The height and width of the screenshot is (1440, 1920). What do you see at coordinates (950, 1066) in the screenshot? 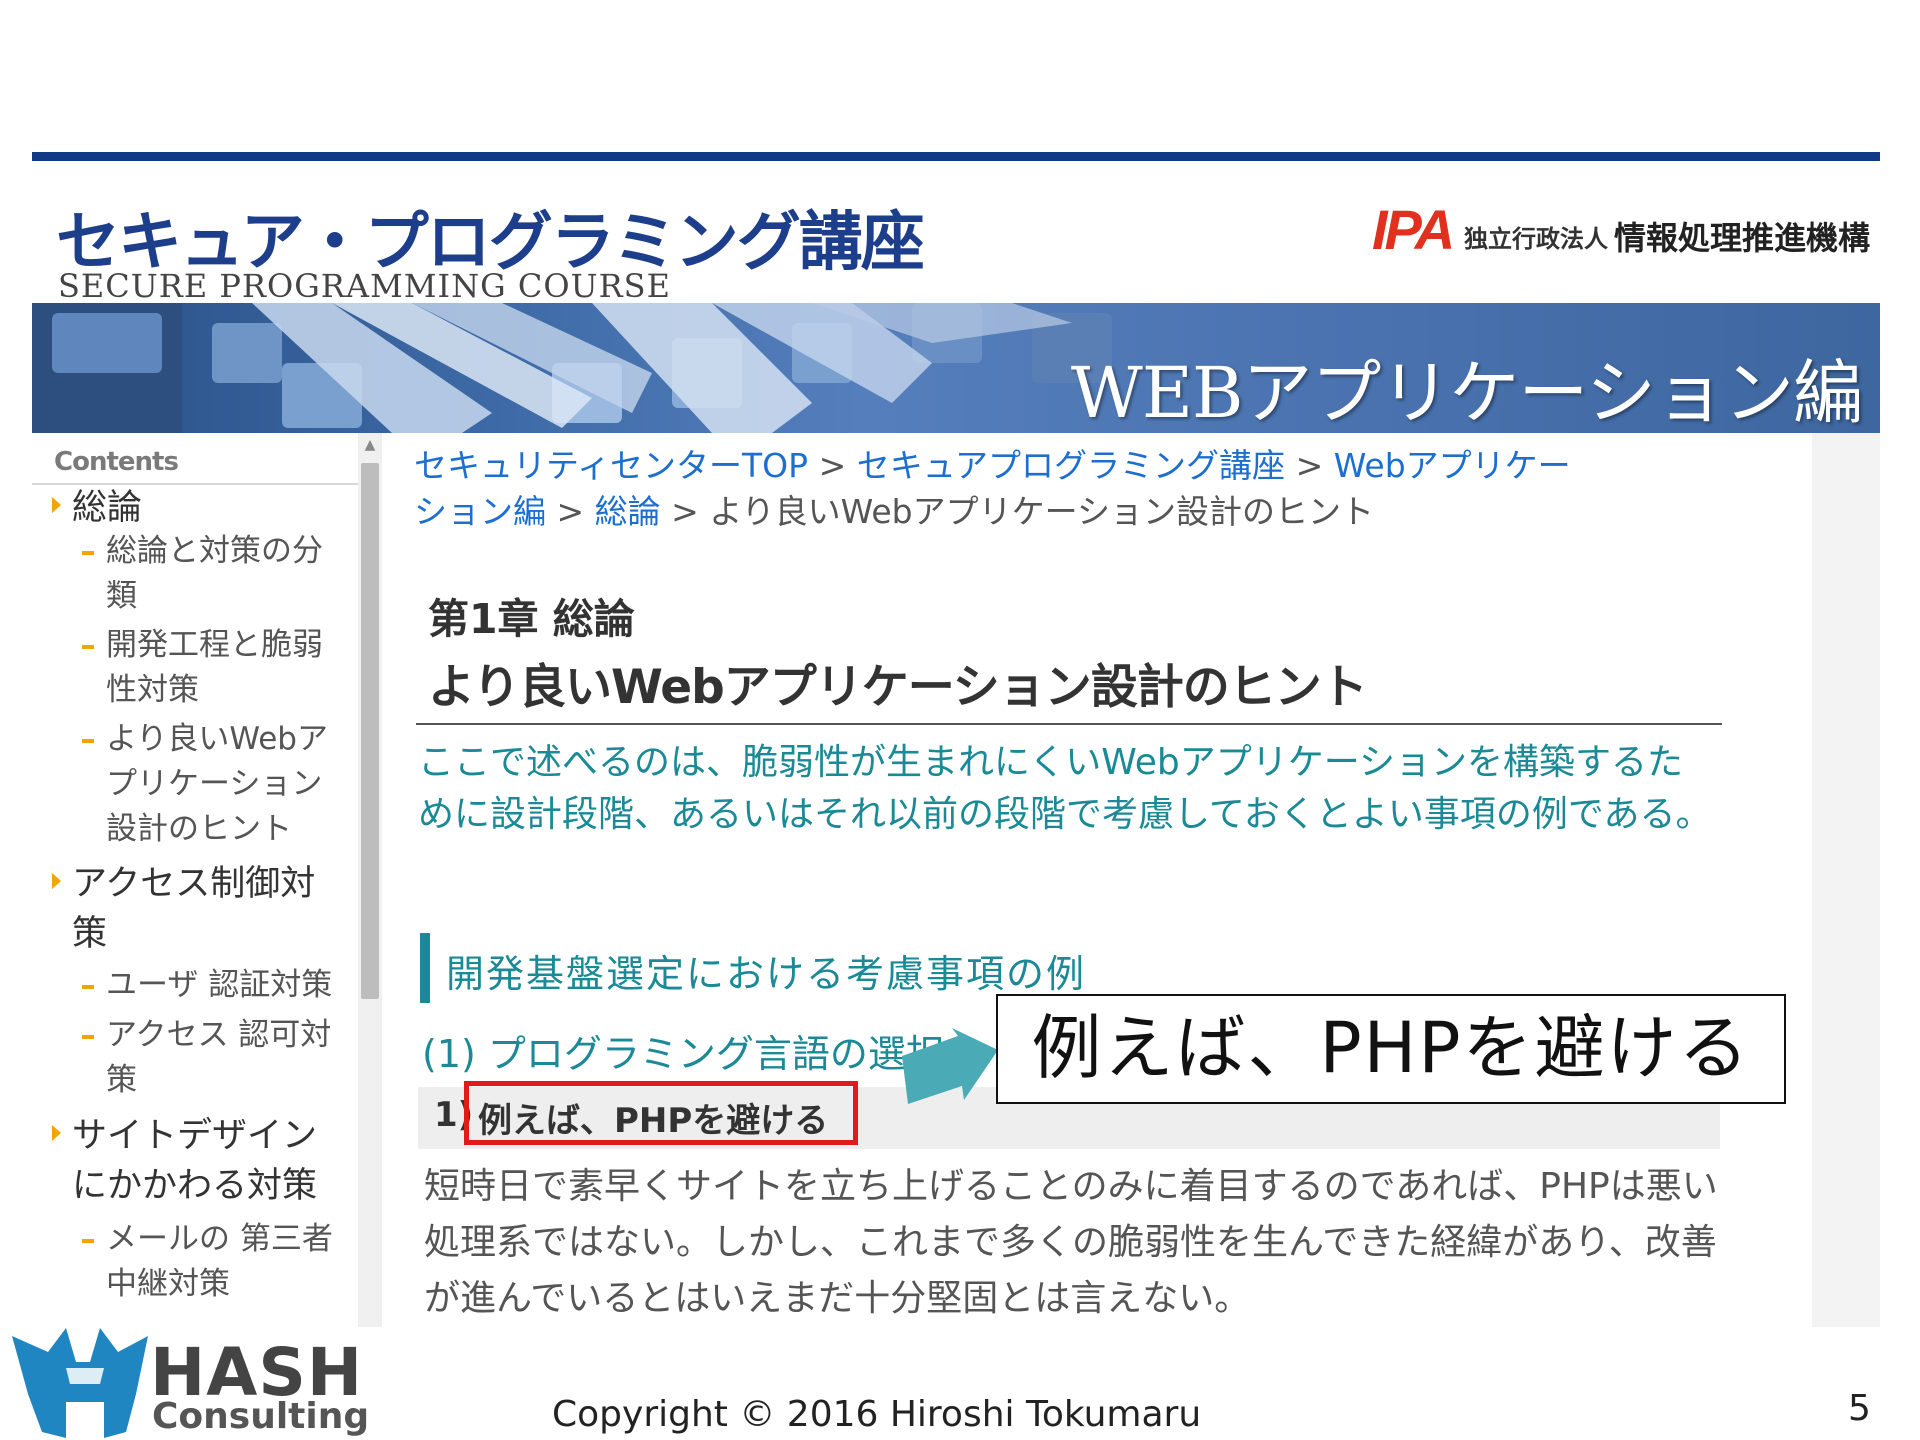
I see `callout-arrow-icon` at bounding box center [950, 1066].